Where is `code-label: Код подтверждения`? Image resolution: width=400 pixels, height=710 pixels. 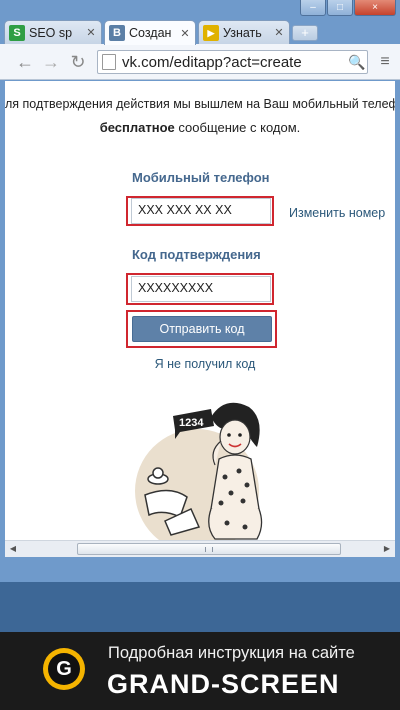
code-label: Код подтверждения is located at coordinates (196, 254).